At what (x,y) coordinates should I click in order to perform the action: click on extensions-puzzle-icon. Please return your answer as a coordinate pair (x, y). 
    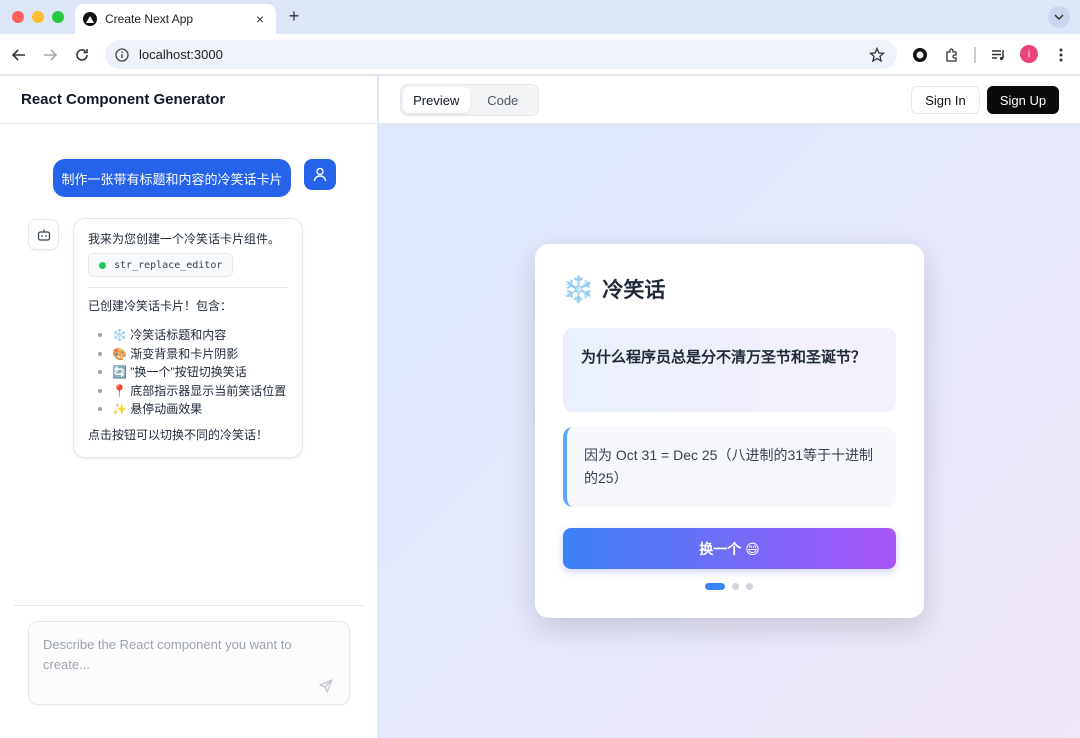
    Looking at the image, I should click on (952, 55).